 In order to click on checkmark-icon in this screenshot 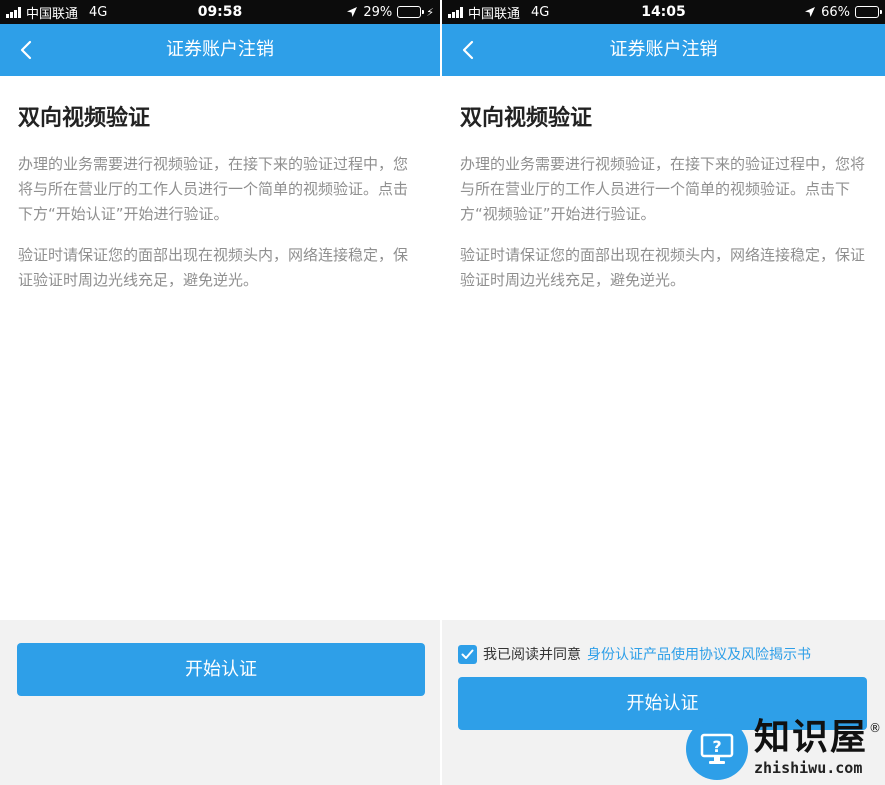, I will do `click(467, 654)`.